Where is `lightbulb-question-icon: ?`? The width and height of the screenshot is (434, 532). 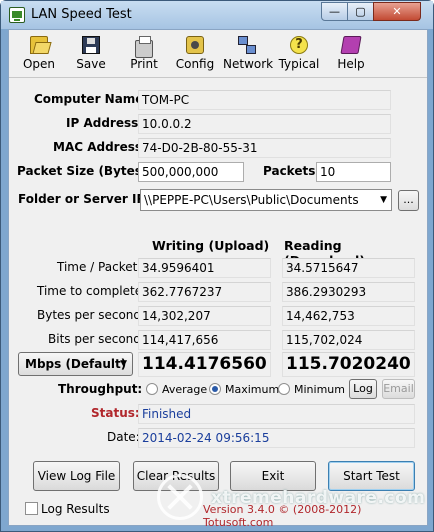 lightbulb-question-icon: ? is located at coordinates (299, 45).